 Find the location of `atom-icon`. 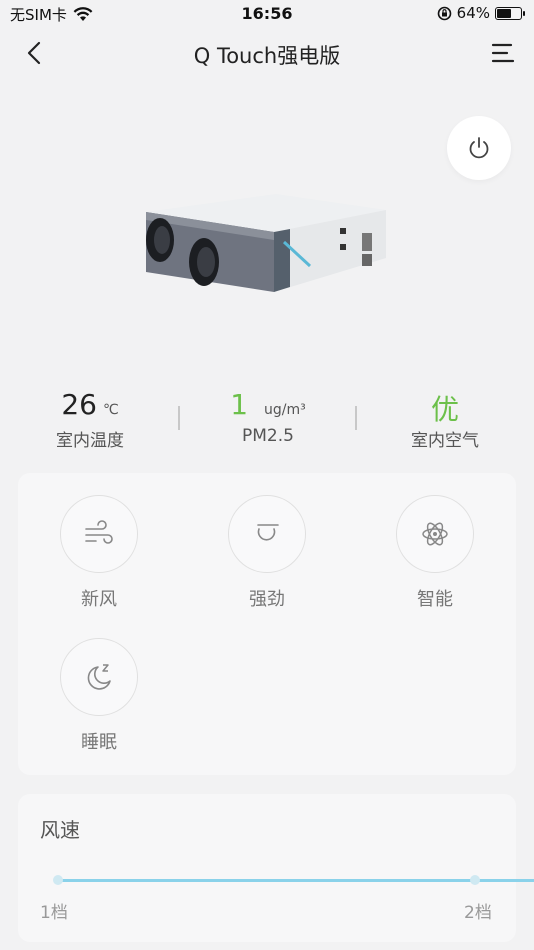

atom-icon is located at coordinates (435, 534).